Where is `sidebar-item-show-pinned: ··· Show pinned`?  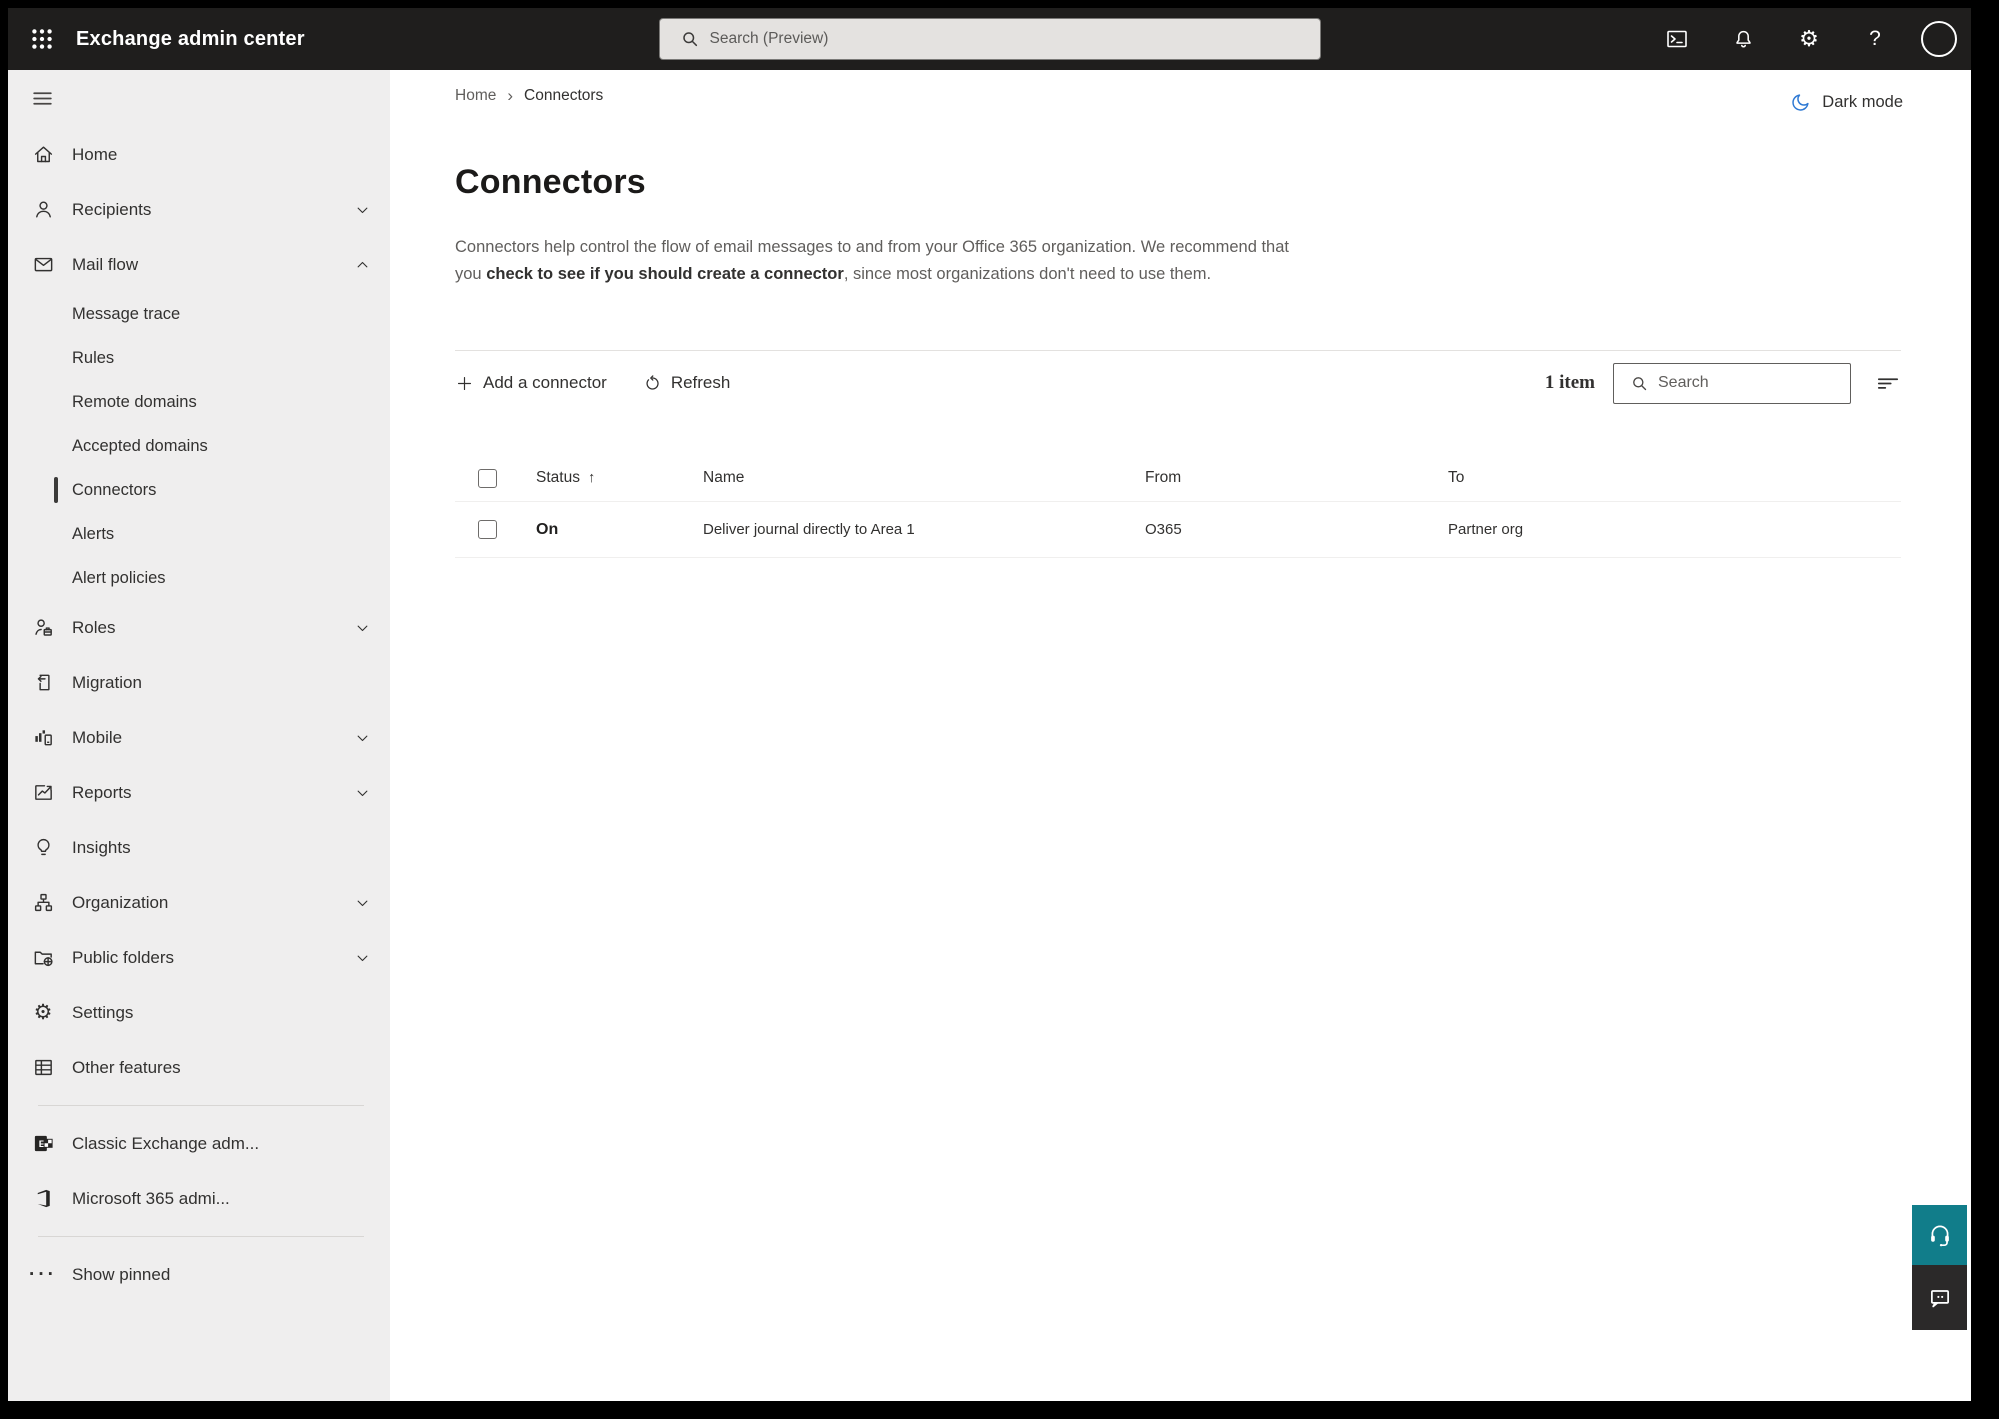 sidebar-item-show-pinned: ··· Show pinned is located at coordinates (199, 1274).